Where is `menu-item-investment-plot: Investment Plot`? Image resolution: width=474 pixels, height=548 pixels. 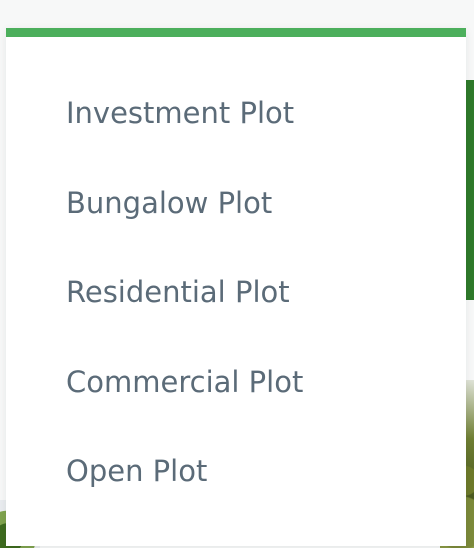 menu-item-investment-plot: Investment Plot is located at coordinates (180, 113).